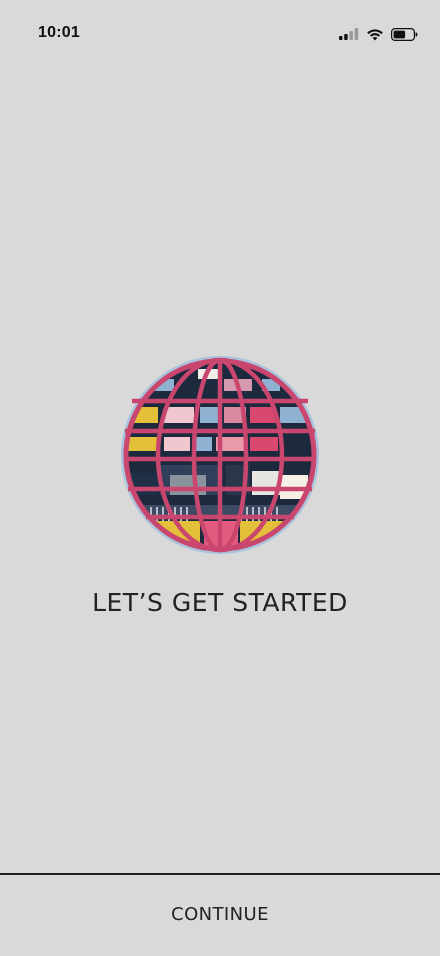  What do you see at coordinates (59, 32) in the screenshot?
I see `status-time: 10:01` at bounding box center [59, 32].